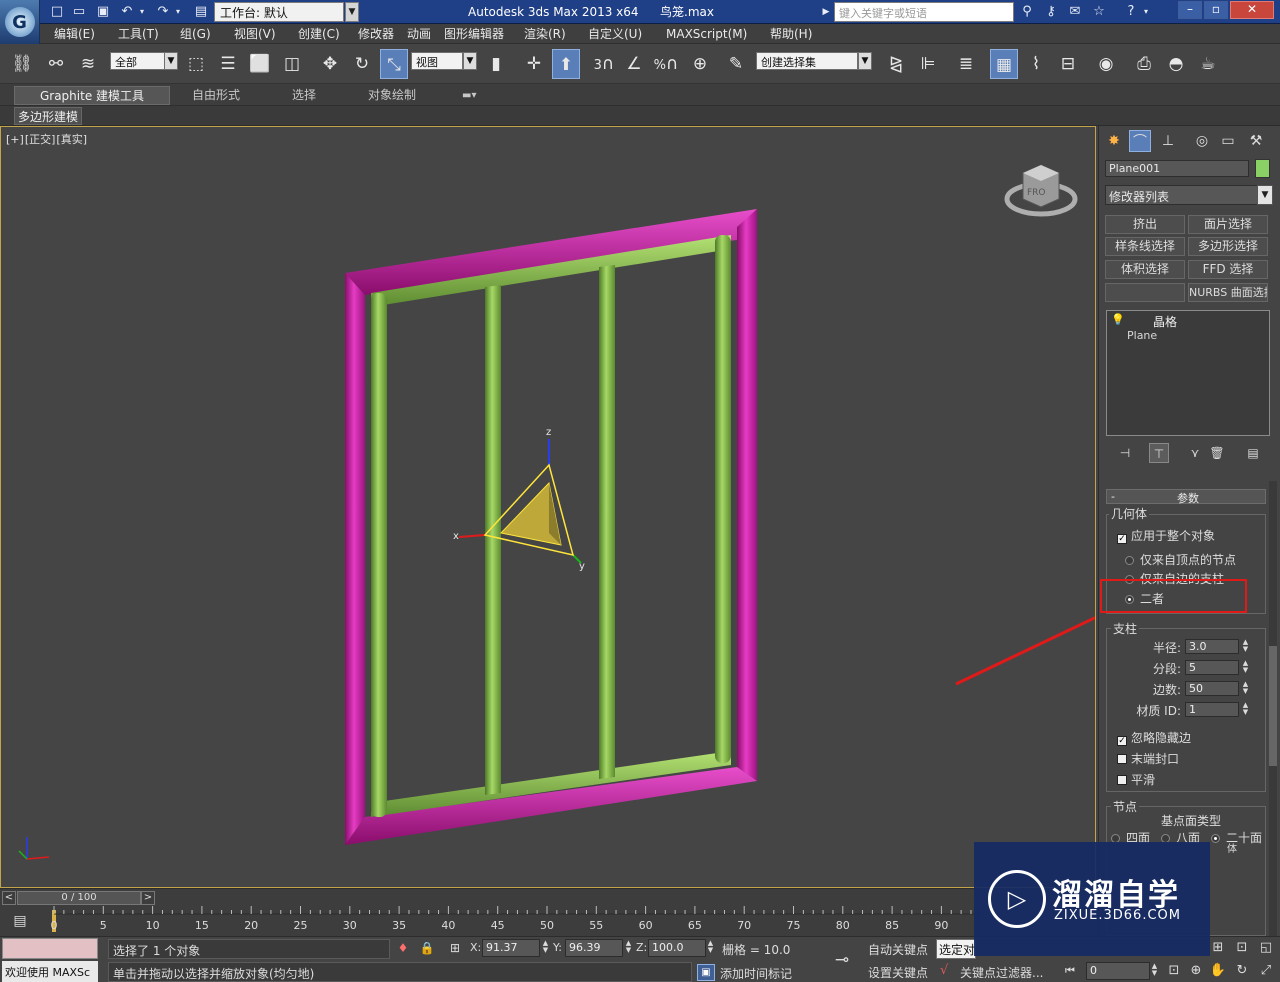 Image resolution: width=1280 pixels, height=982 pixels. What do you see at coordinates (1114, 141) in the screenshot?
I see `create-tab-icon: ✸` at bounding box center [1114, 141].